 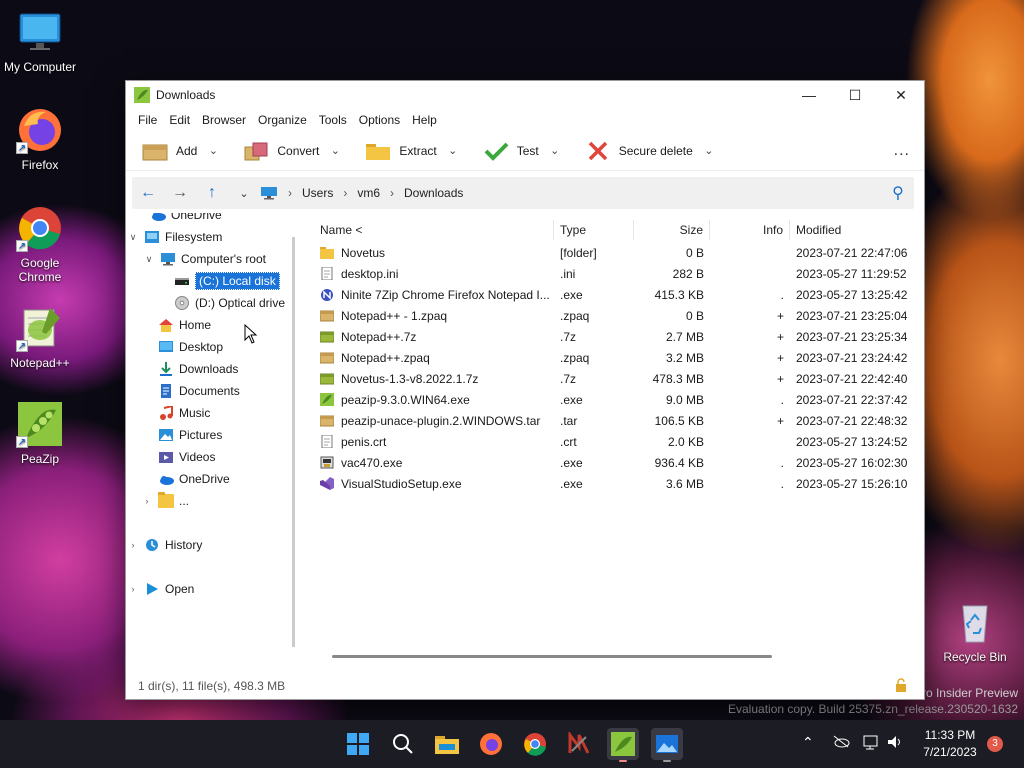 I want to click on search-icon: ⚲, so click(x=898, y=193).